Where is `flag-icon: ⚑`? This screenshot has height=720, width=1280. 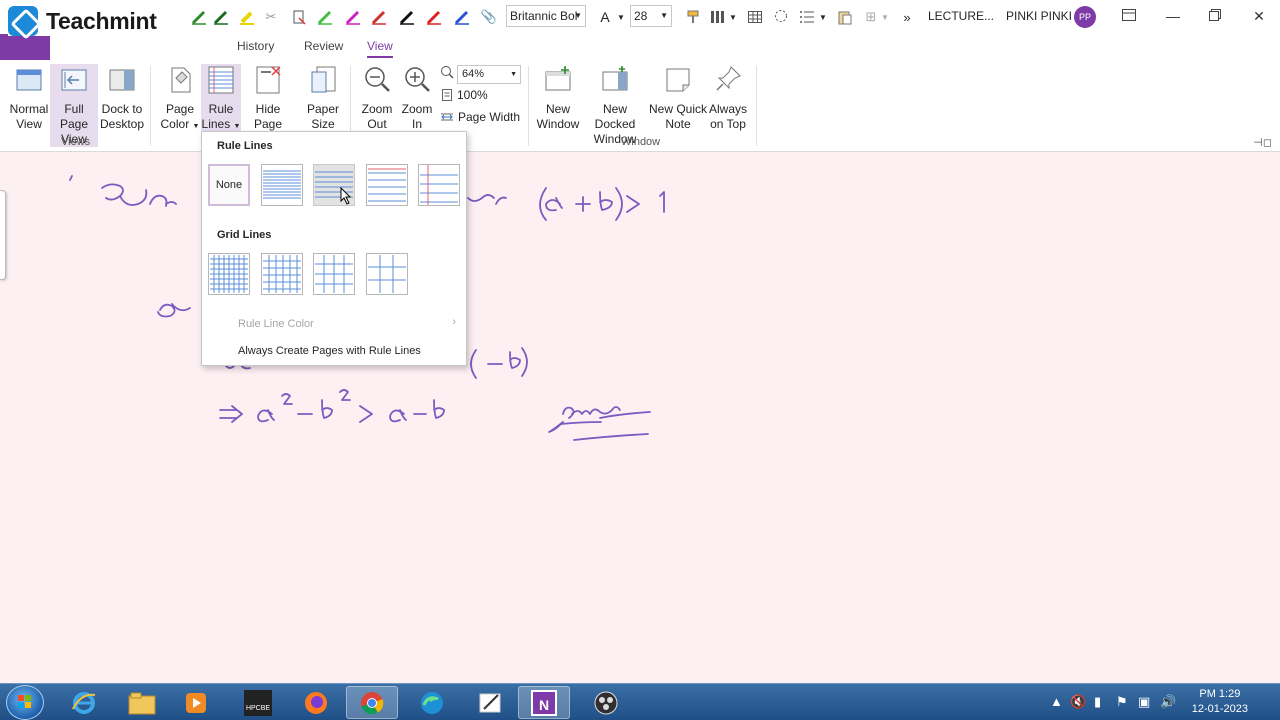
flag-icon: ⚑ is located at coordinates (1122, 702).